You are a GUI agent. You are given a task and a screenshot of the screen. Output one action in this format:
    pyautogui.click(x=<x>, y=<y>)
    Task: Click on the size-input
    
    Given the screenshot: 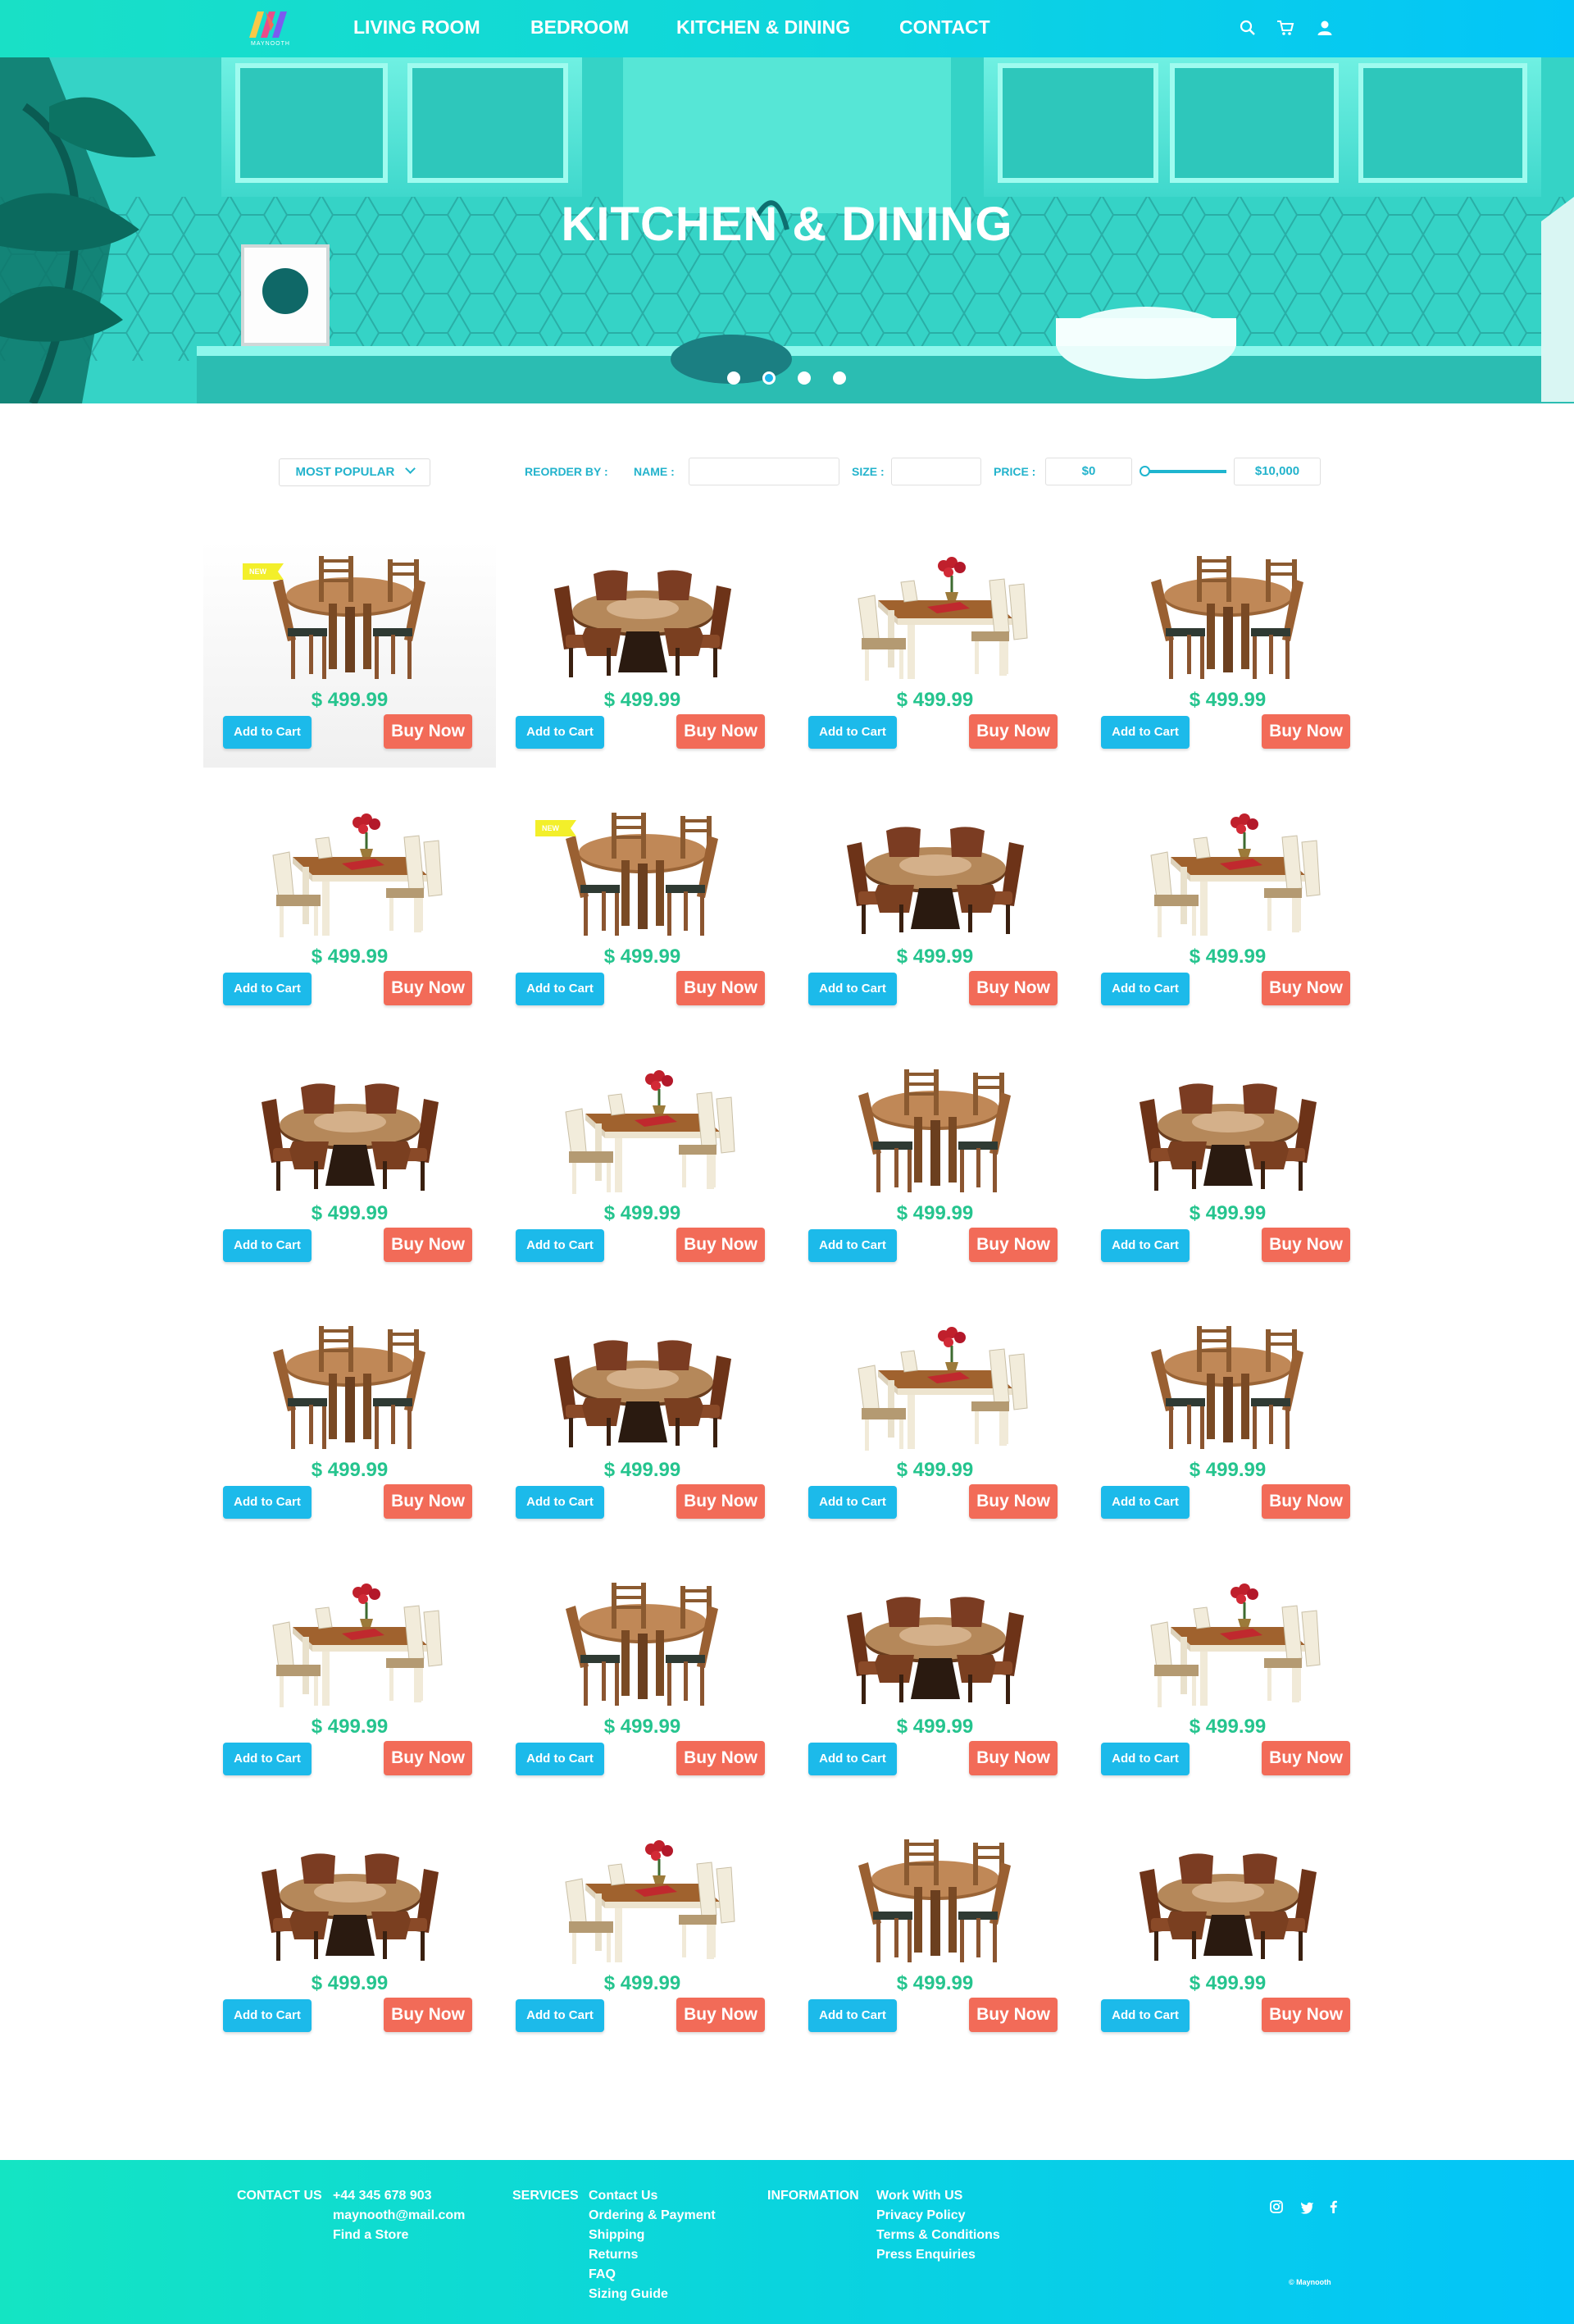 What is the action you would take?
    pyautogui.click(x=936, y=471)
    